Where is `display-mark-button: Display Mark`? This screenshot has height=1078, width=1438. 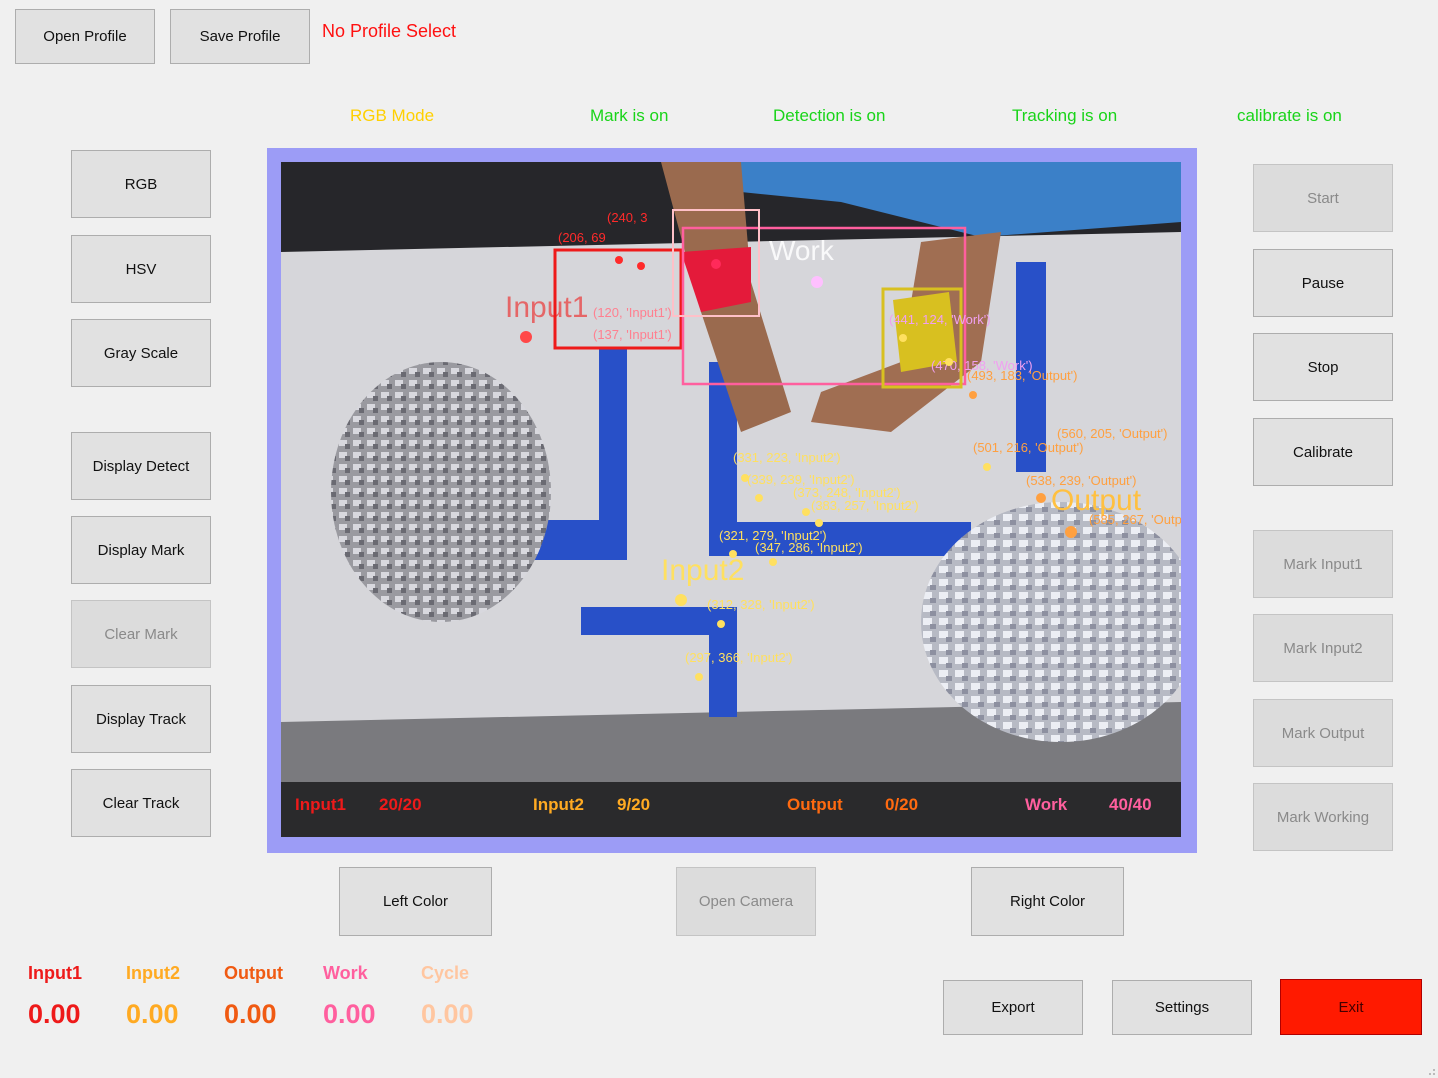
display-mark-button: Display Mark is located at coordinates (141, 550).